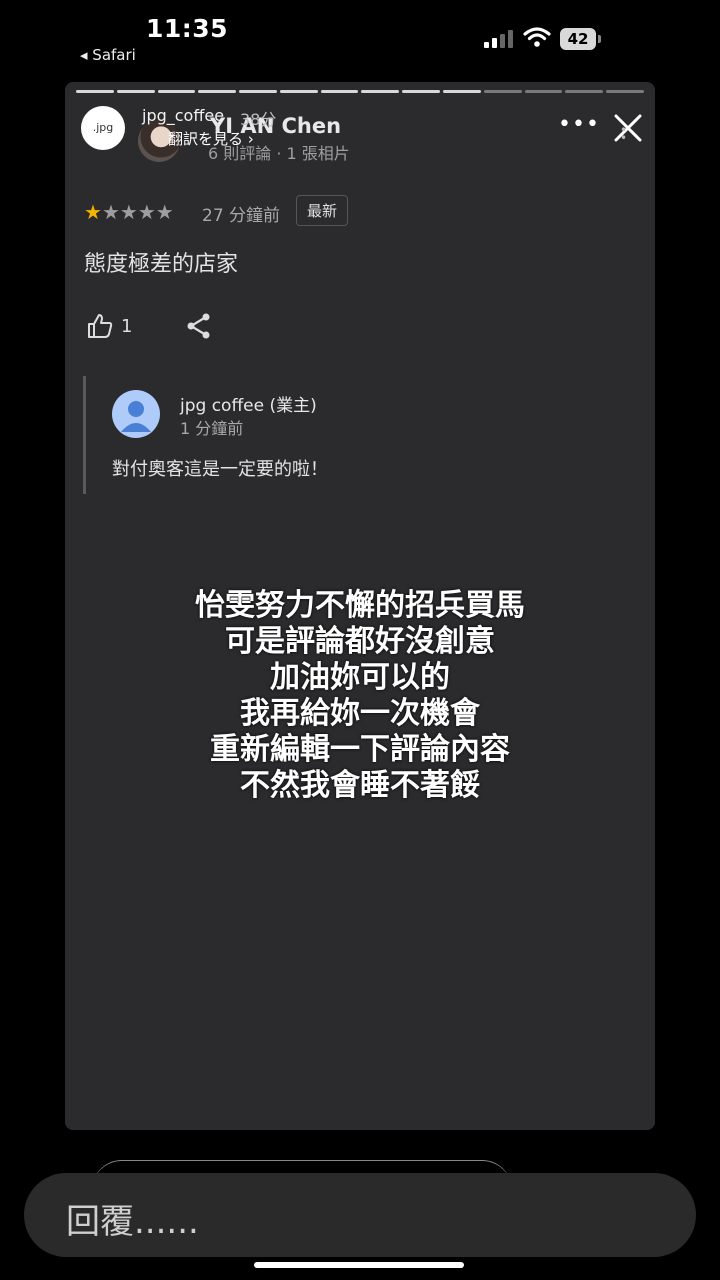  I want to click on reply-thread-line, so click(84, 435).